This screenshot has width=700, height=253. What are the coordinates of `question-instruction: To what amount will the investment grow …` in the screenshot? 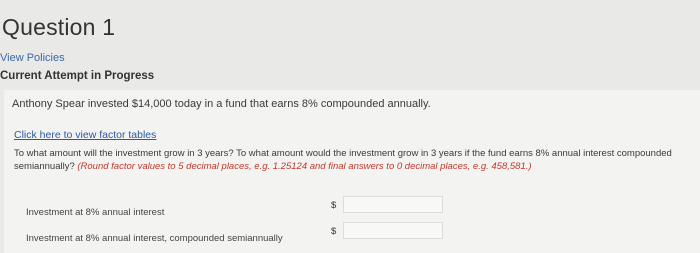 It's located at (354, 160).